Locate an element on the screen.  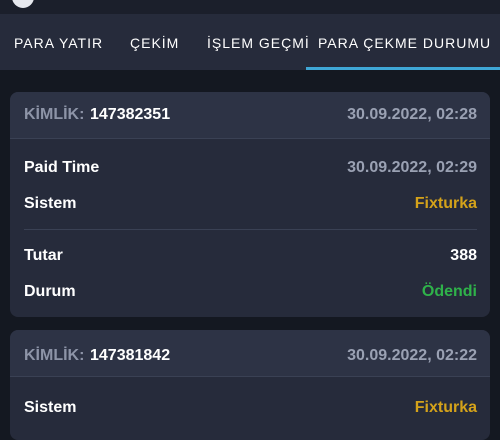
request-date: 30.09.2022, 02:22 is located at coordinates (412, 355).